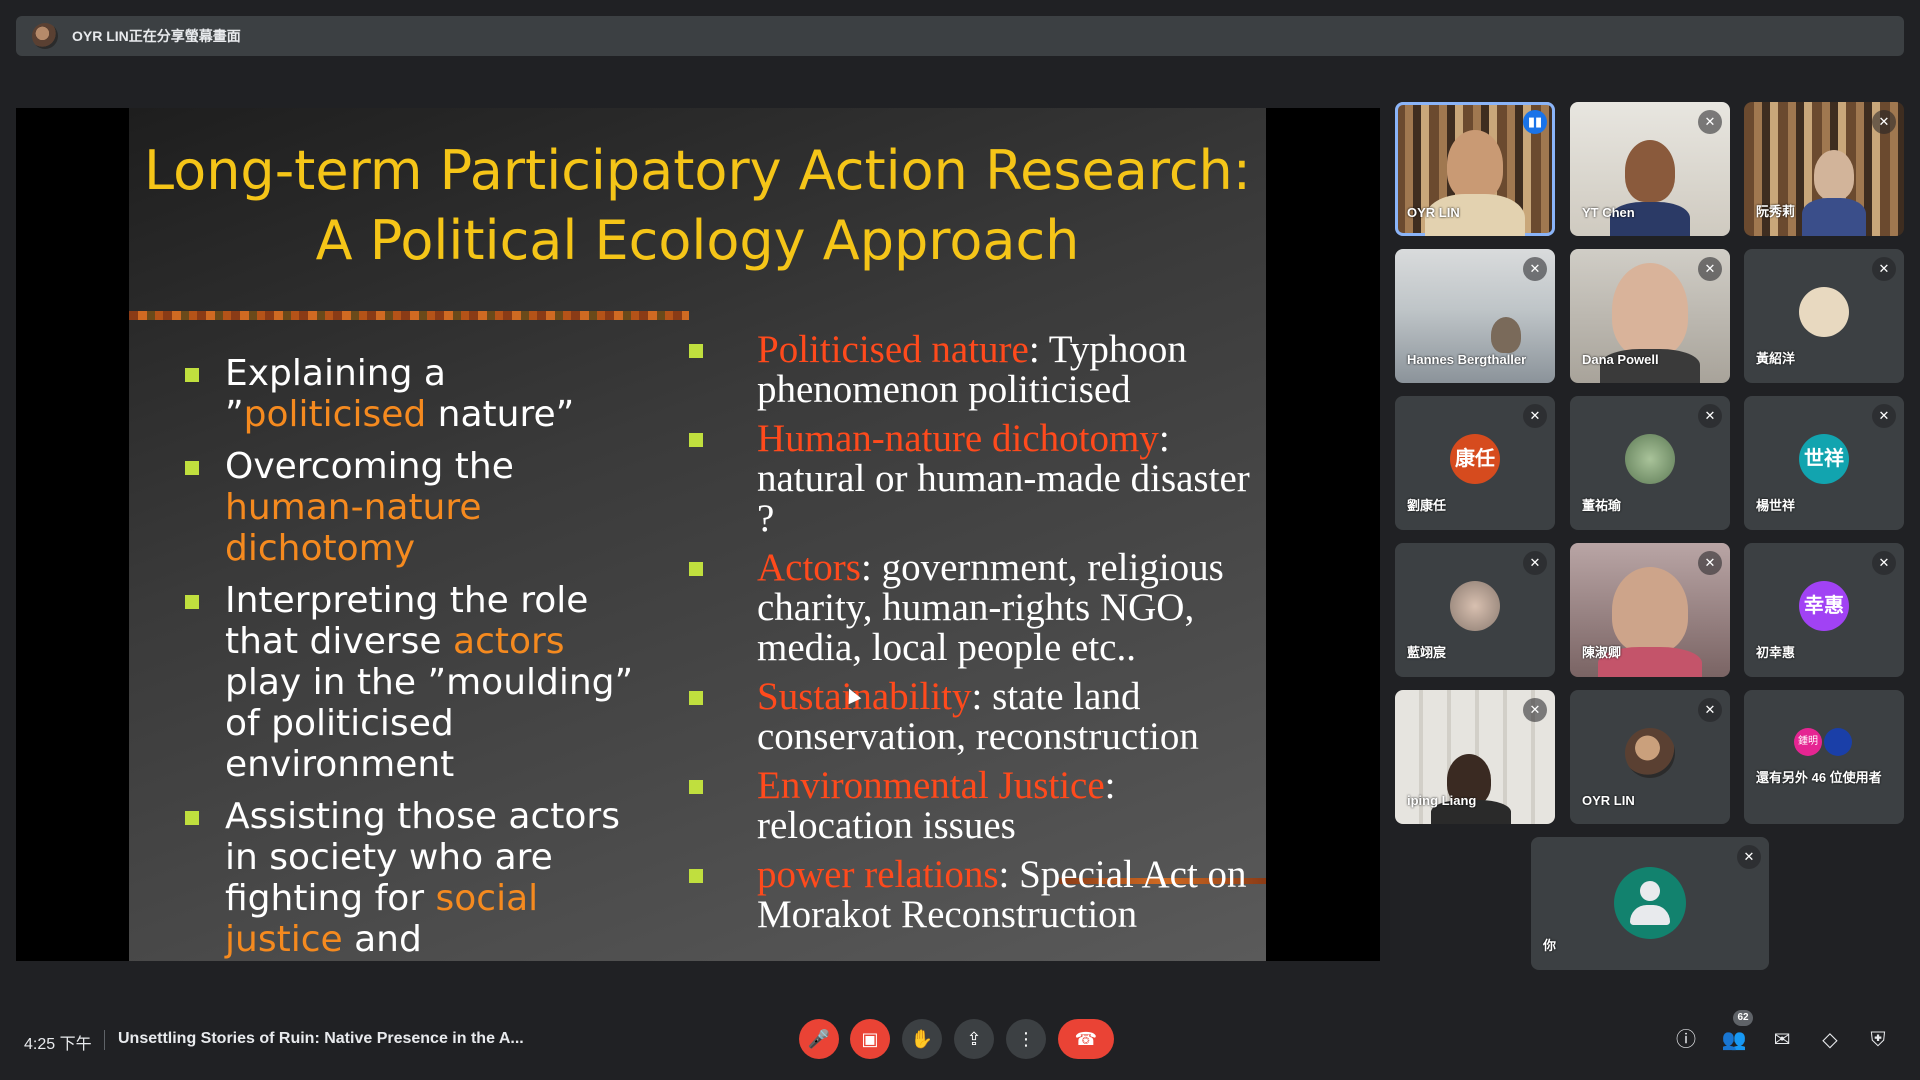 The height and width of the screenshot is (1080, 1920). What do you see at coordinates (409, 507) in the screenshot?
I see `slide-bullet: Overcoming the human-nature dichotomy` at bounding box center [409, 507].